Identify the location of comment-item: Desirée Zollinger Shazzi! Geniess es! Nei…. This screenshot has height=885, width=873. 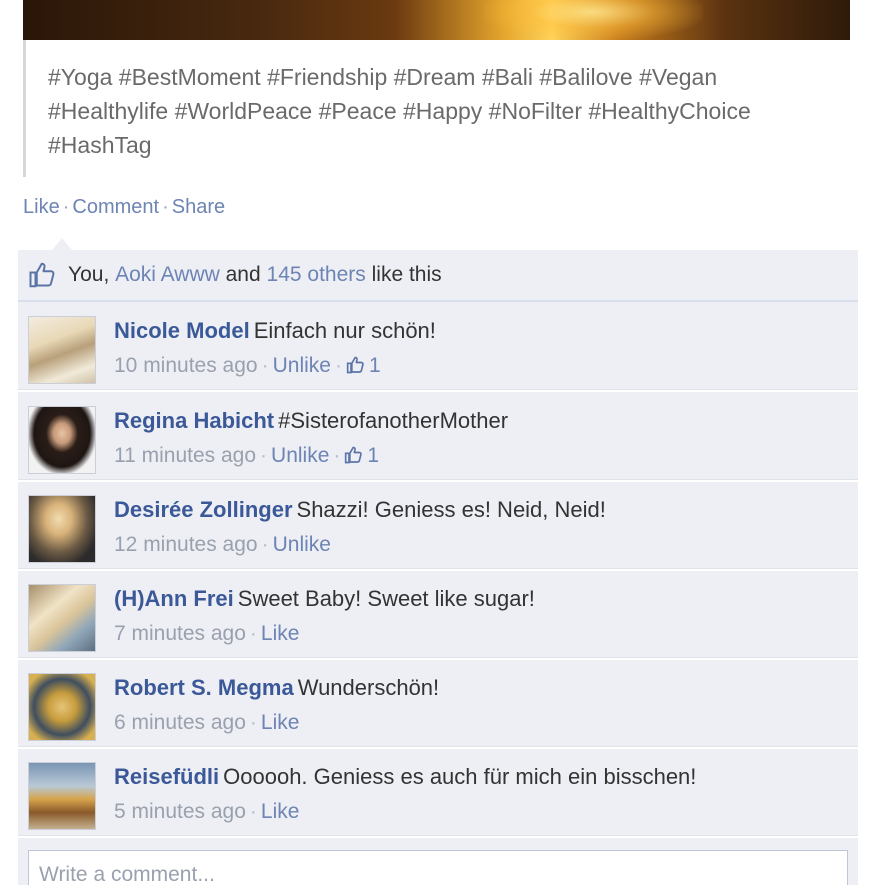
(438, 527).